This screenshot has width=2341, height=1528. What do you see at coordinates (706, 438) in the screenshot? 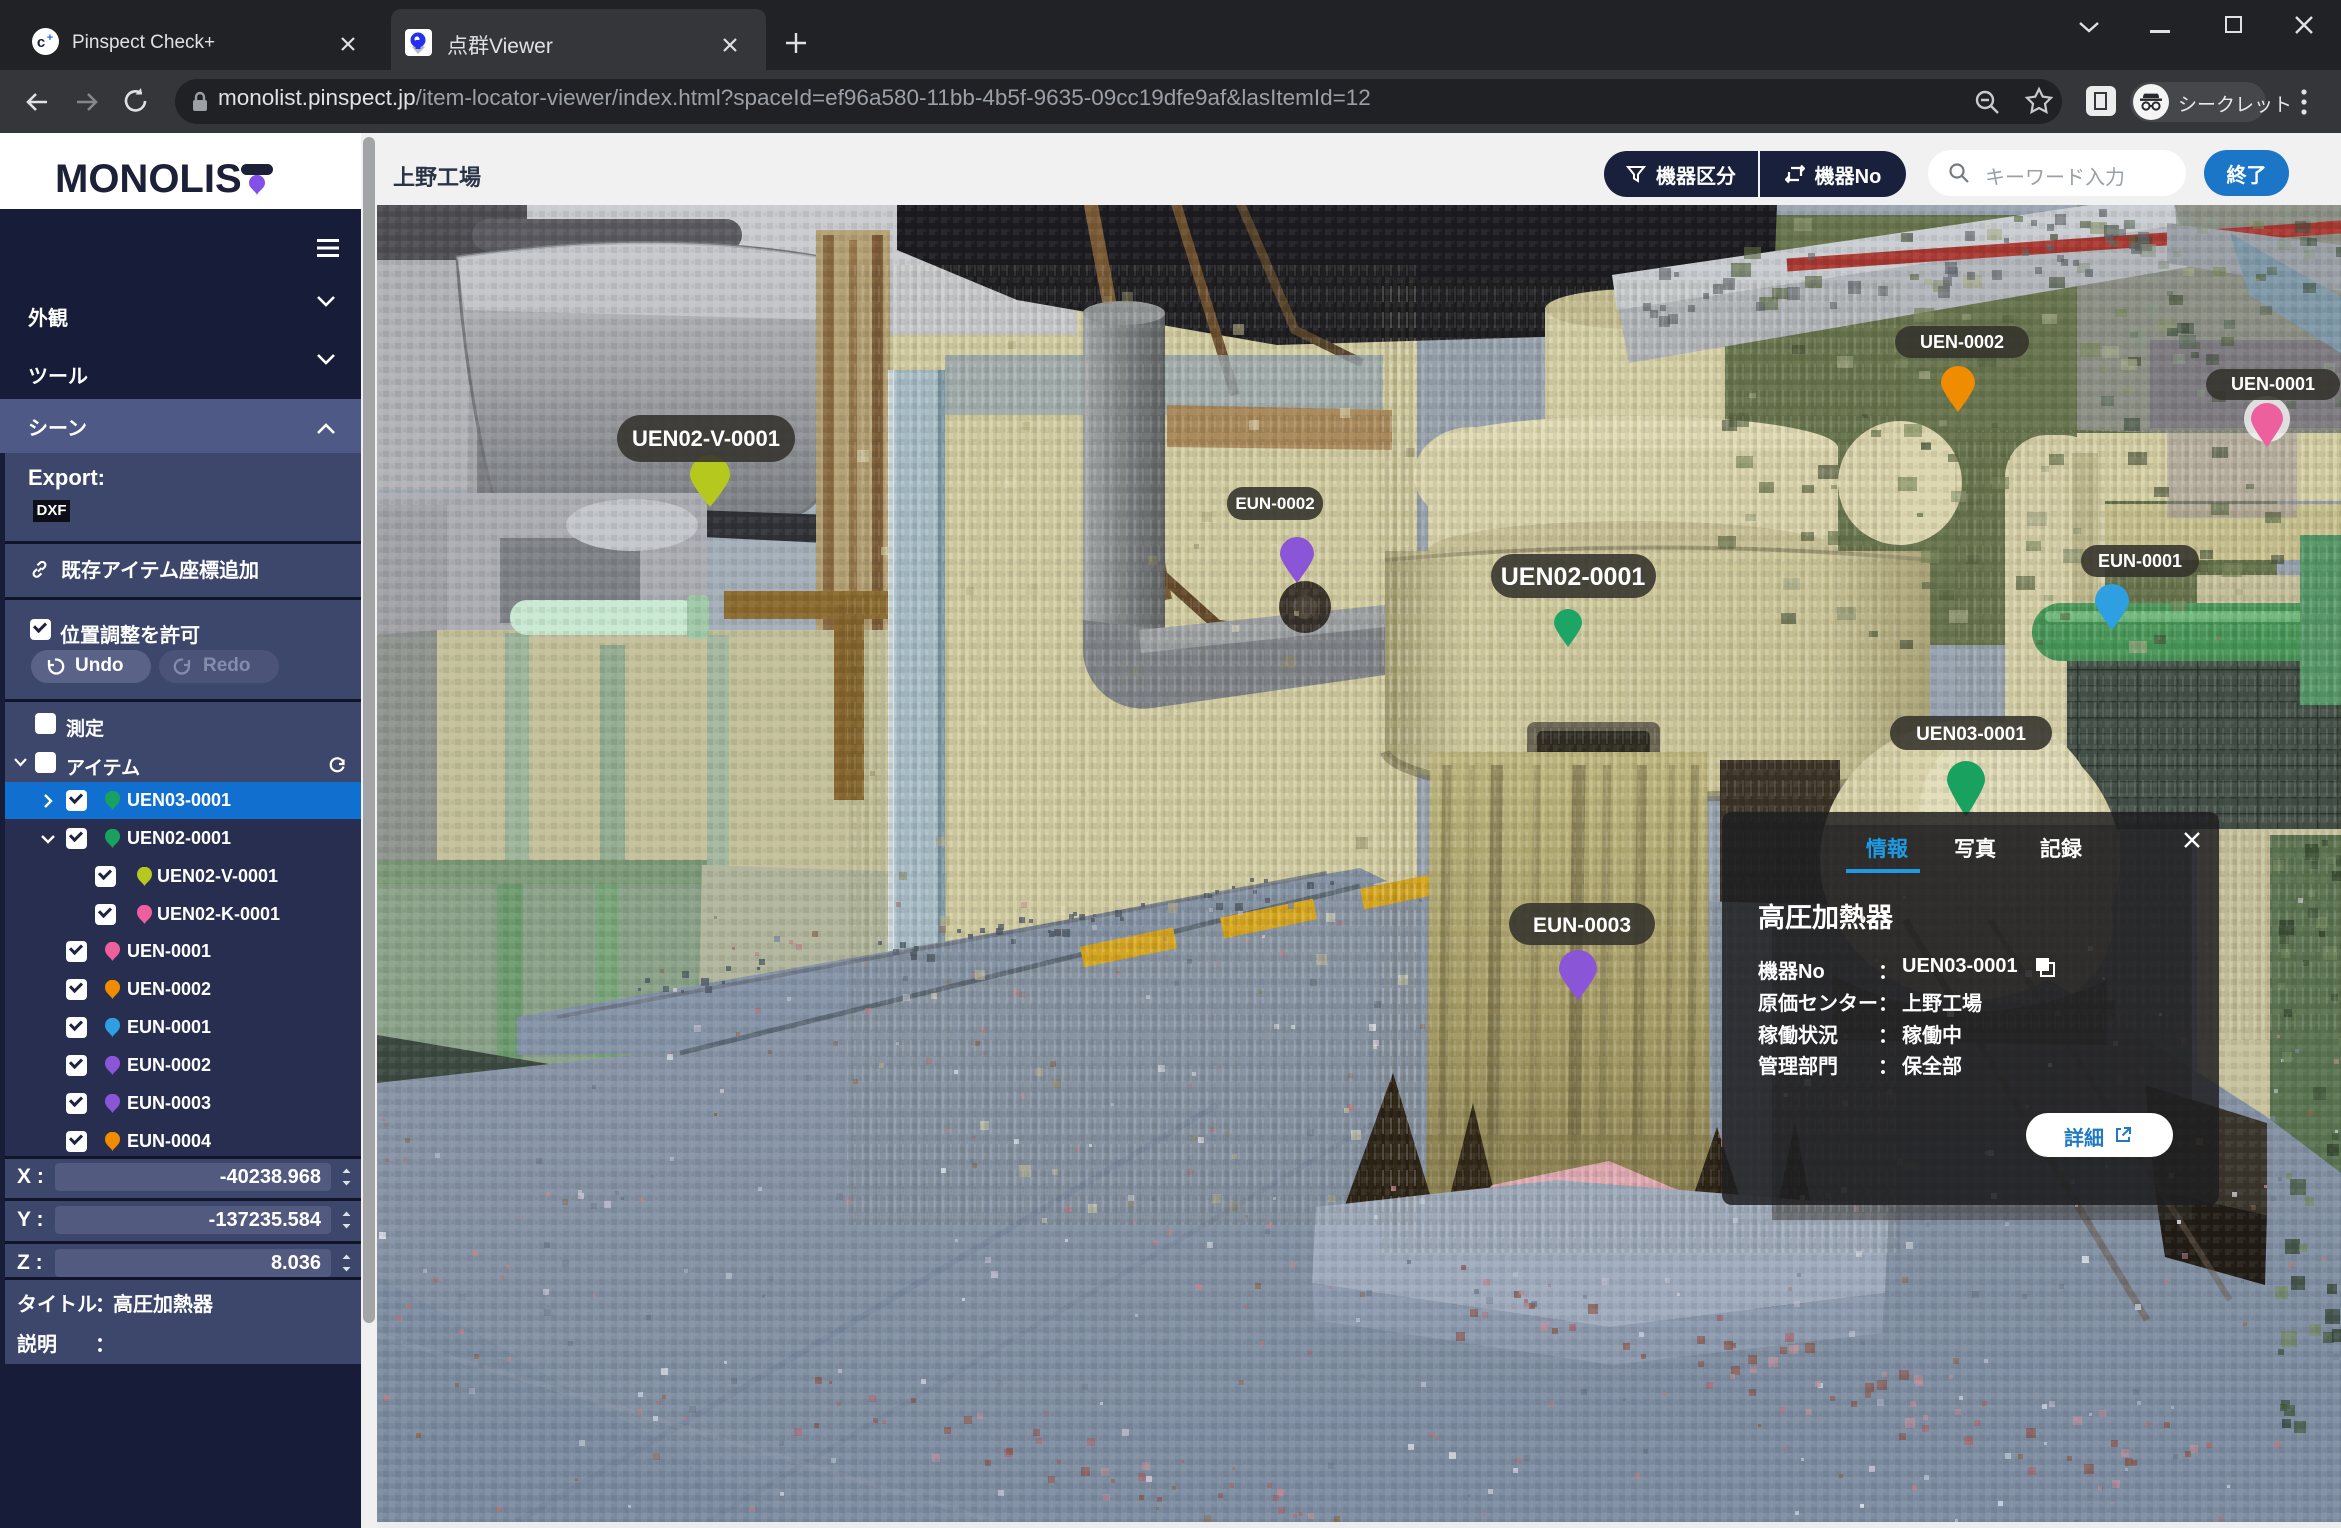
I see `svg-text: UEN02-V-0001` at bounding box center [706, 438].